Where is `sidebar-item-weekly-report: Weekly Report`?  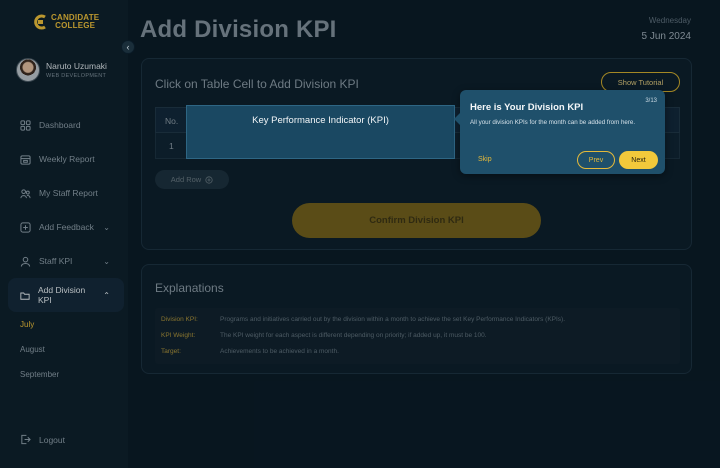
sidebar-item-weekly-report: Weekly Report is located at coordinates (64, 159).